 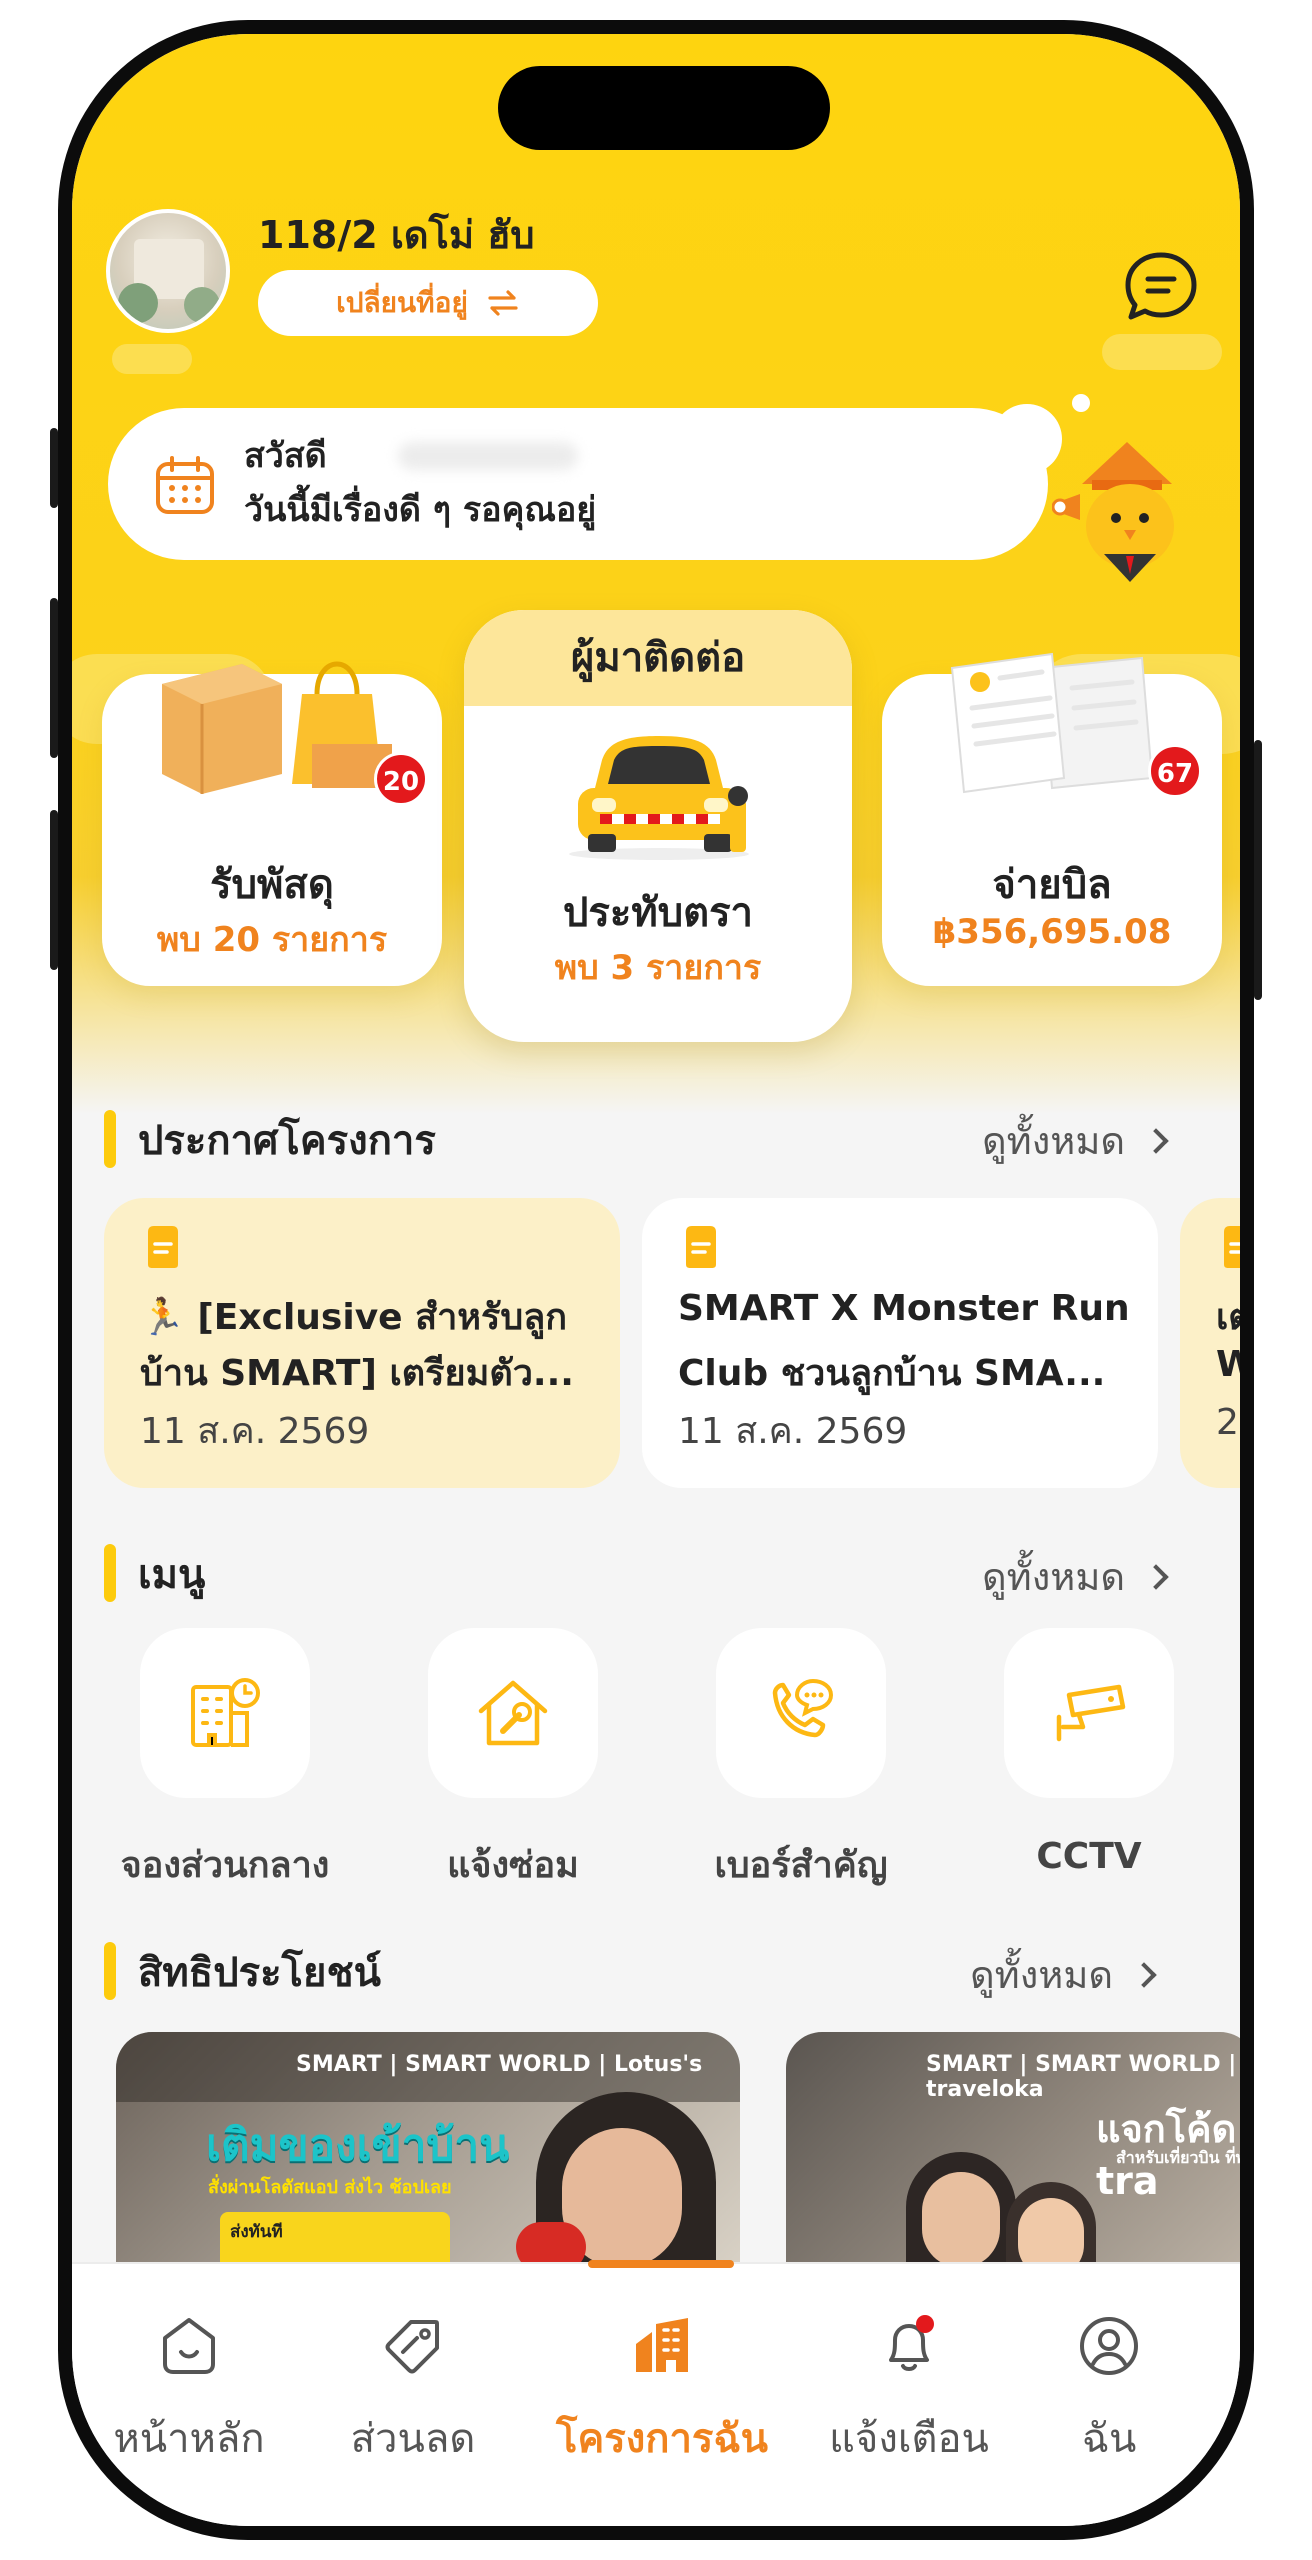 I want to click on tab-discounts: ส่วนลด, so click(x=413, y=2364).